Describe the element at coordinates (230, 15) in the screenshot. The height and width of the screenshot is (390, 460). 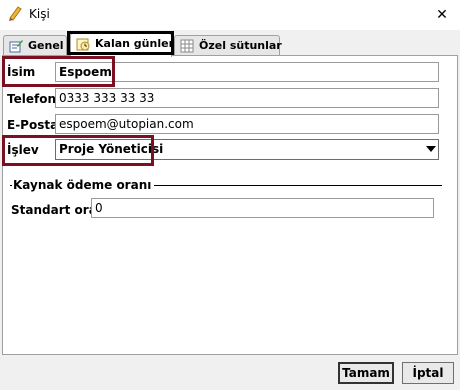
I see `title-bar: Kişi ✕` at that location.